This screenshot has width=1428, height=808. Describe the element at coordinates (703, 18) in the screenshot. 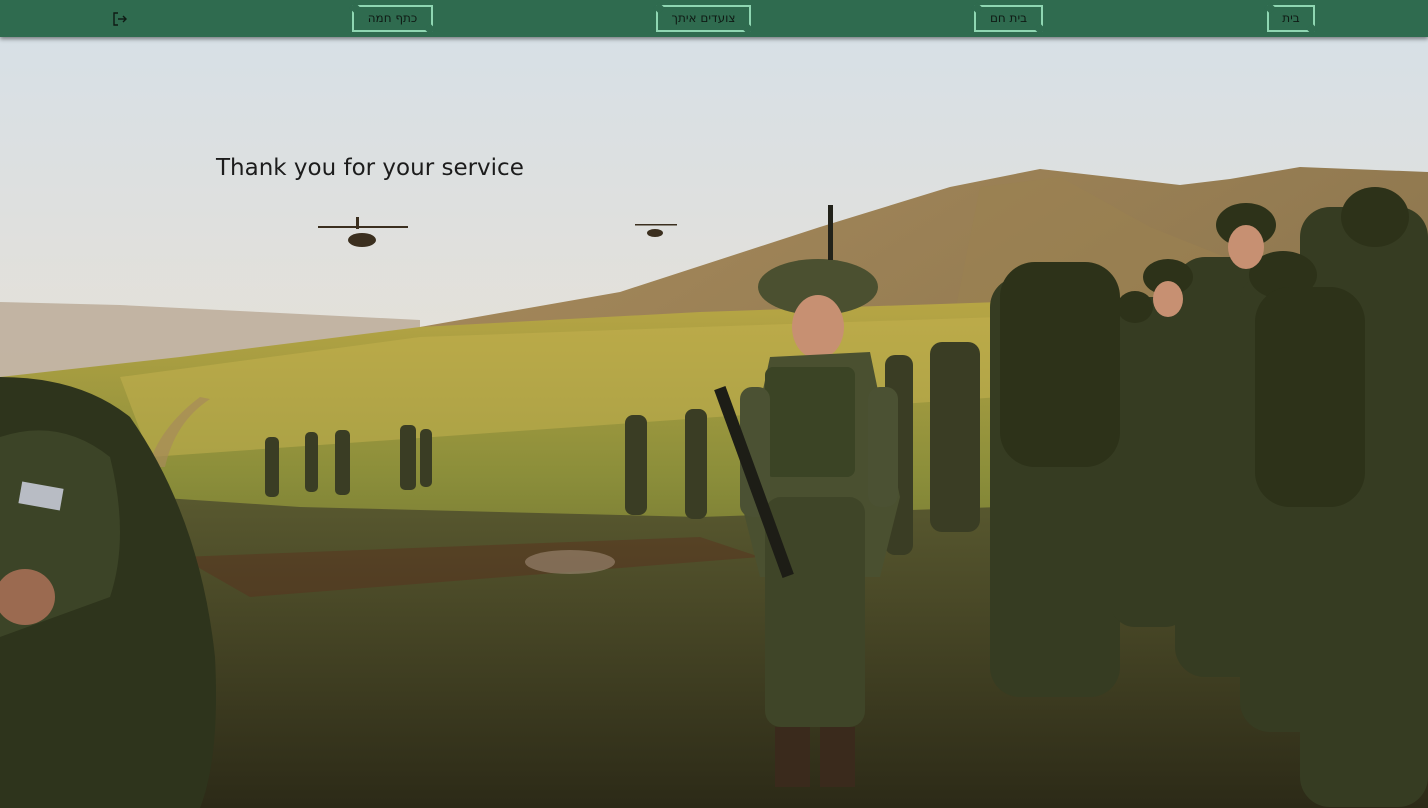

I see `nav-item-marching-with-you: צועדים איתך` at that location.